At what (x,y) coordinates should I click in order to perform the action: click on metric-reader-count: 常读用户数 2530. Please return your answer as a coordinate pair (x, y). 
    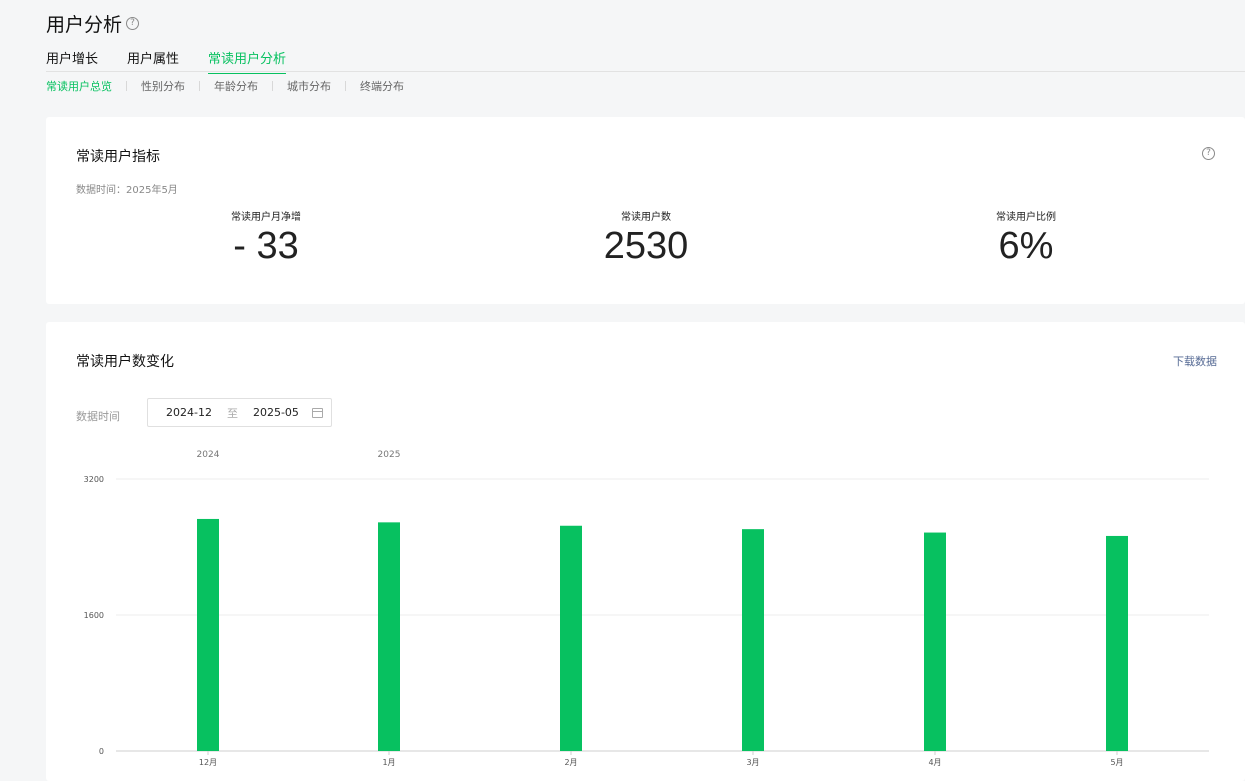
    Looking at the image, I should click on (646, 237).